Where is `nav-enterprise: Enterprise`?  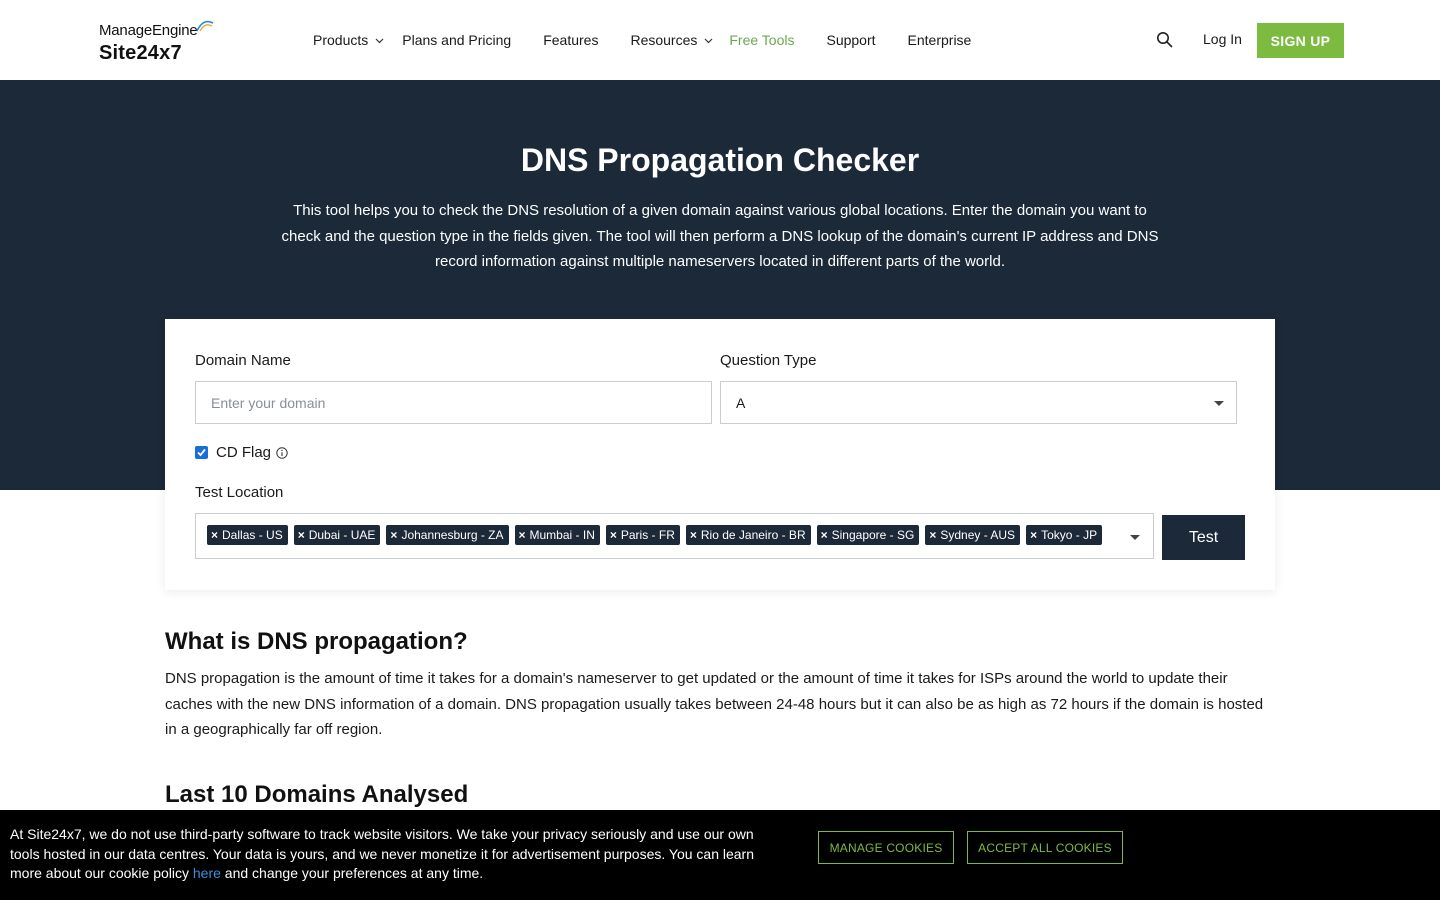 nav-enterprise: Enterprise is located at coordinates (940, 40).